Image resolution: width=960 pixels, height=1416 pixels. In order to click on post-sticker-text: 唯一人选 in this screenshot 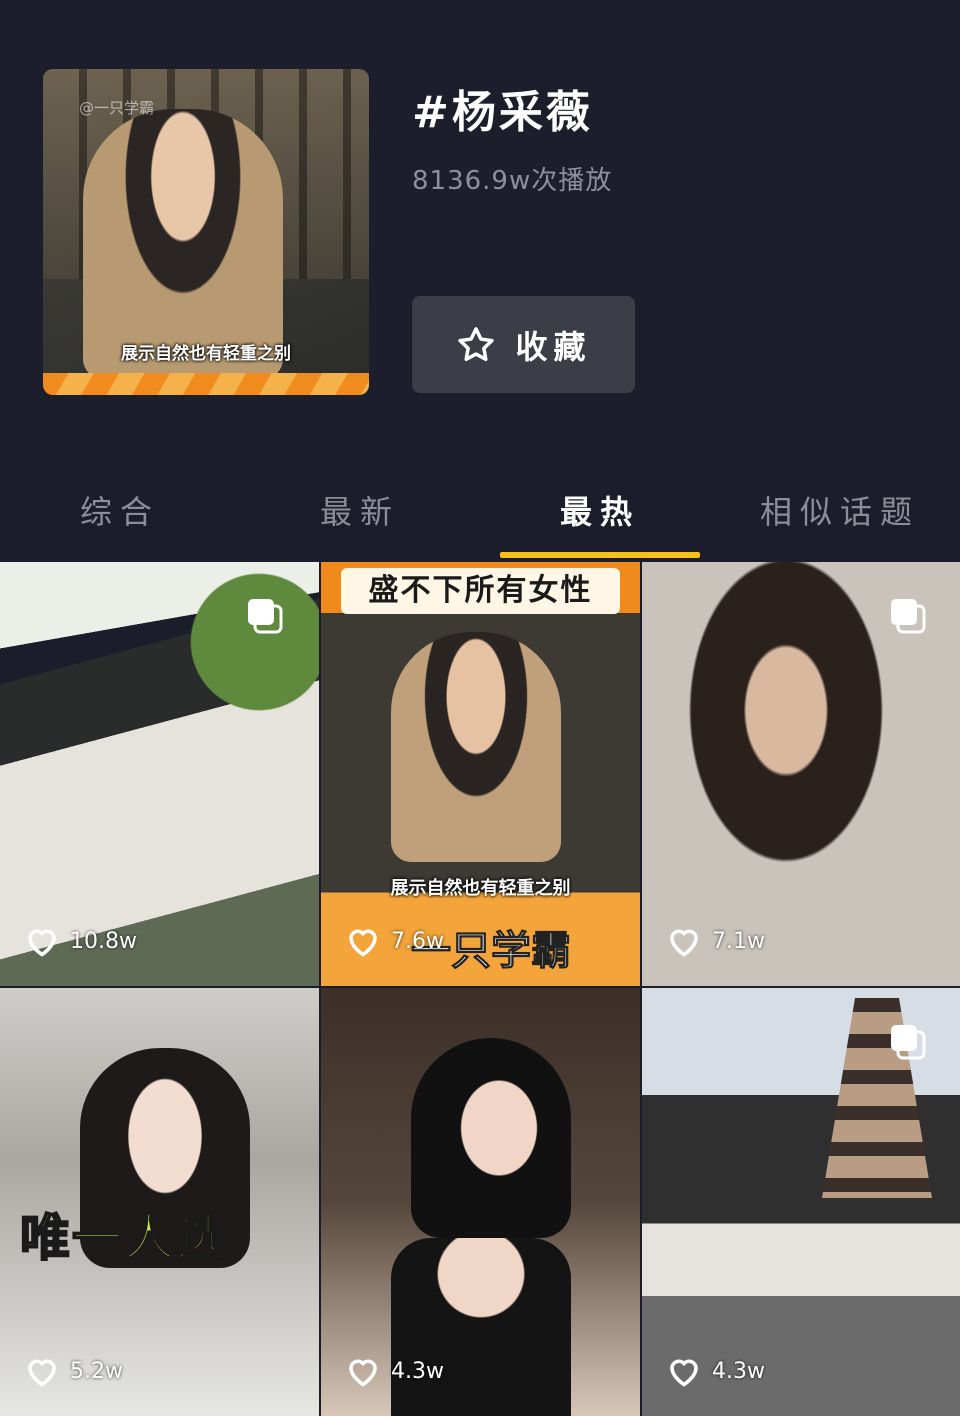, I will do `click(123, 1238)`.